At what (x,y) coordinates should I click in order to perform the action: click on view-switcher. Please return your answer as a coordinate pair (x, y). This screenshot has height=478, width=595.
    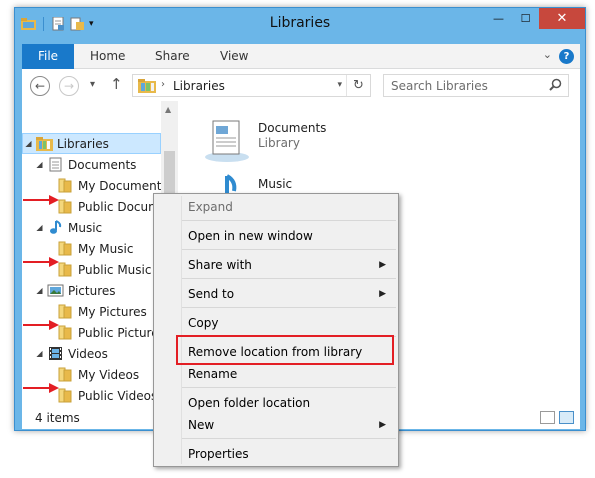
    Looking at the image, I should click on (557, 417).